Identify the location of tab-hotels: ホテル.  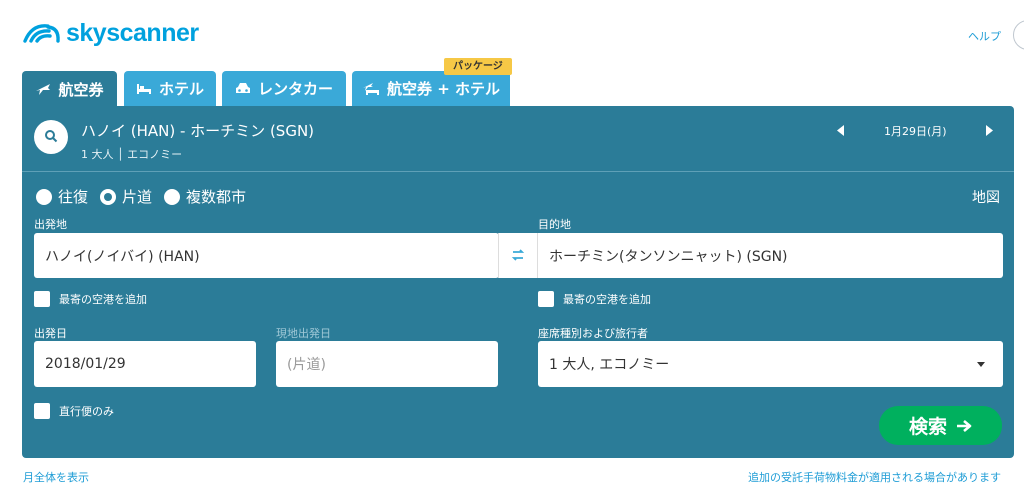
(170, 88).